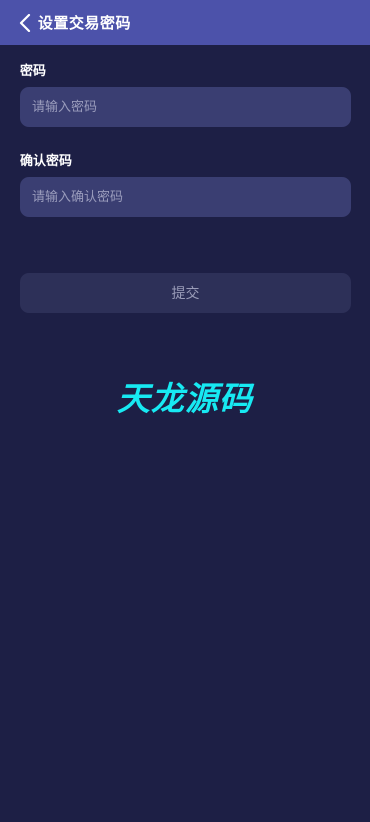  I want to click on password-field-container, so click(185, 107).